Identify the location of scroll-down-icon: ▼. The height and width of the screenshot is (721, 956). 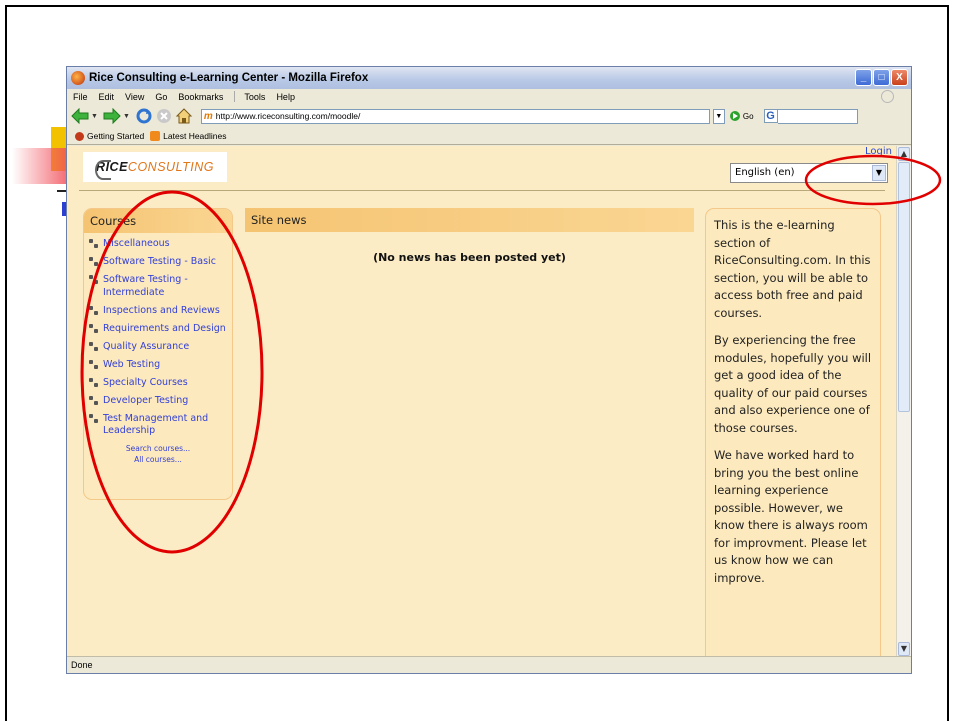
(904, 649).